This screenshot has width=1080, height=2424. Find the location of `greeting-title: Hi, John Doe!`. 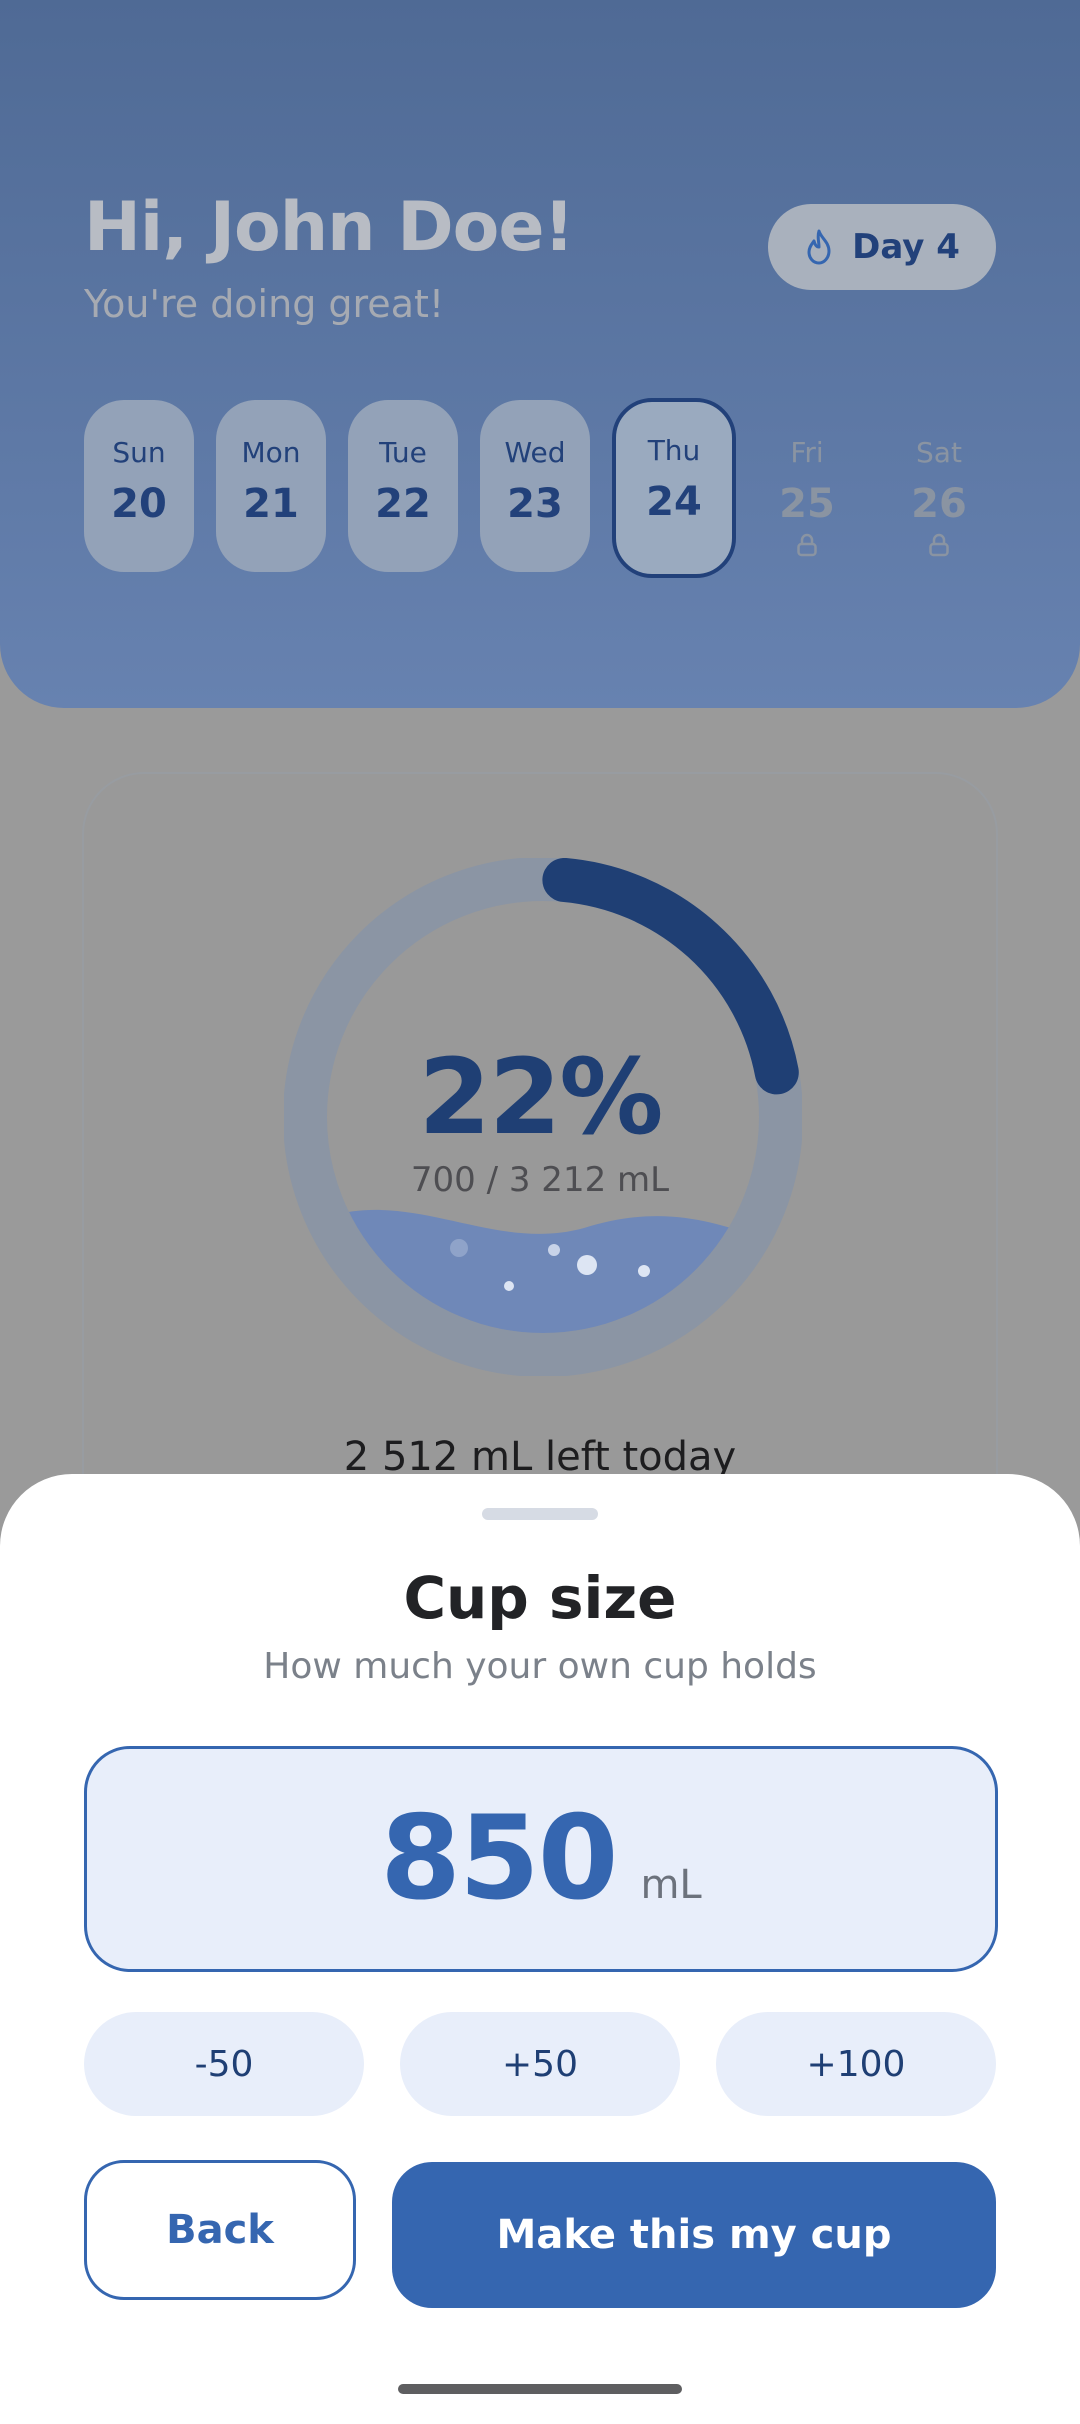

greeting-title: Hi, John Doe! is located at coordinates (329, 227).